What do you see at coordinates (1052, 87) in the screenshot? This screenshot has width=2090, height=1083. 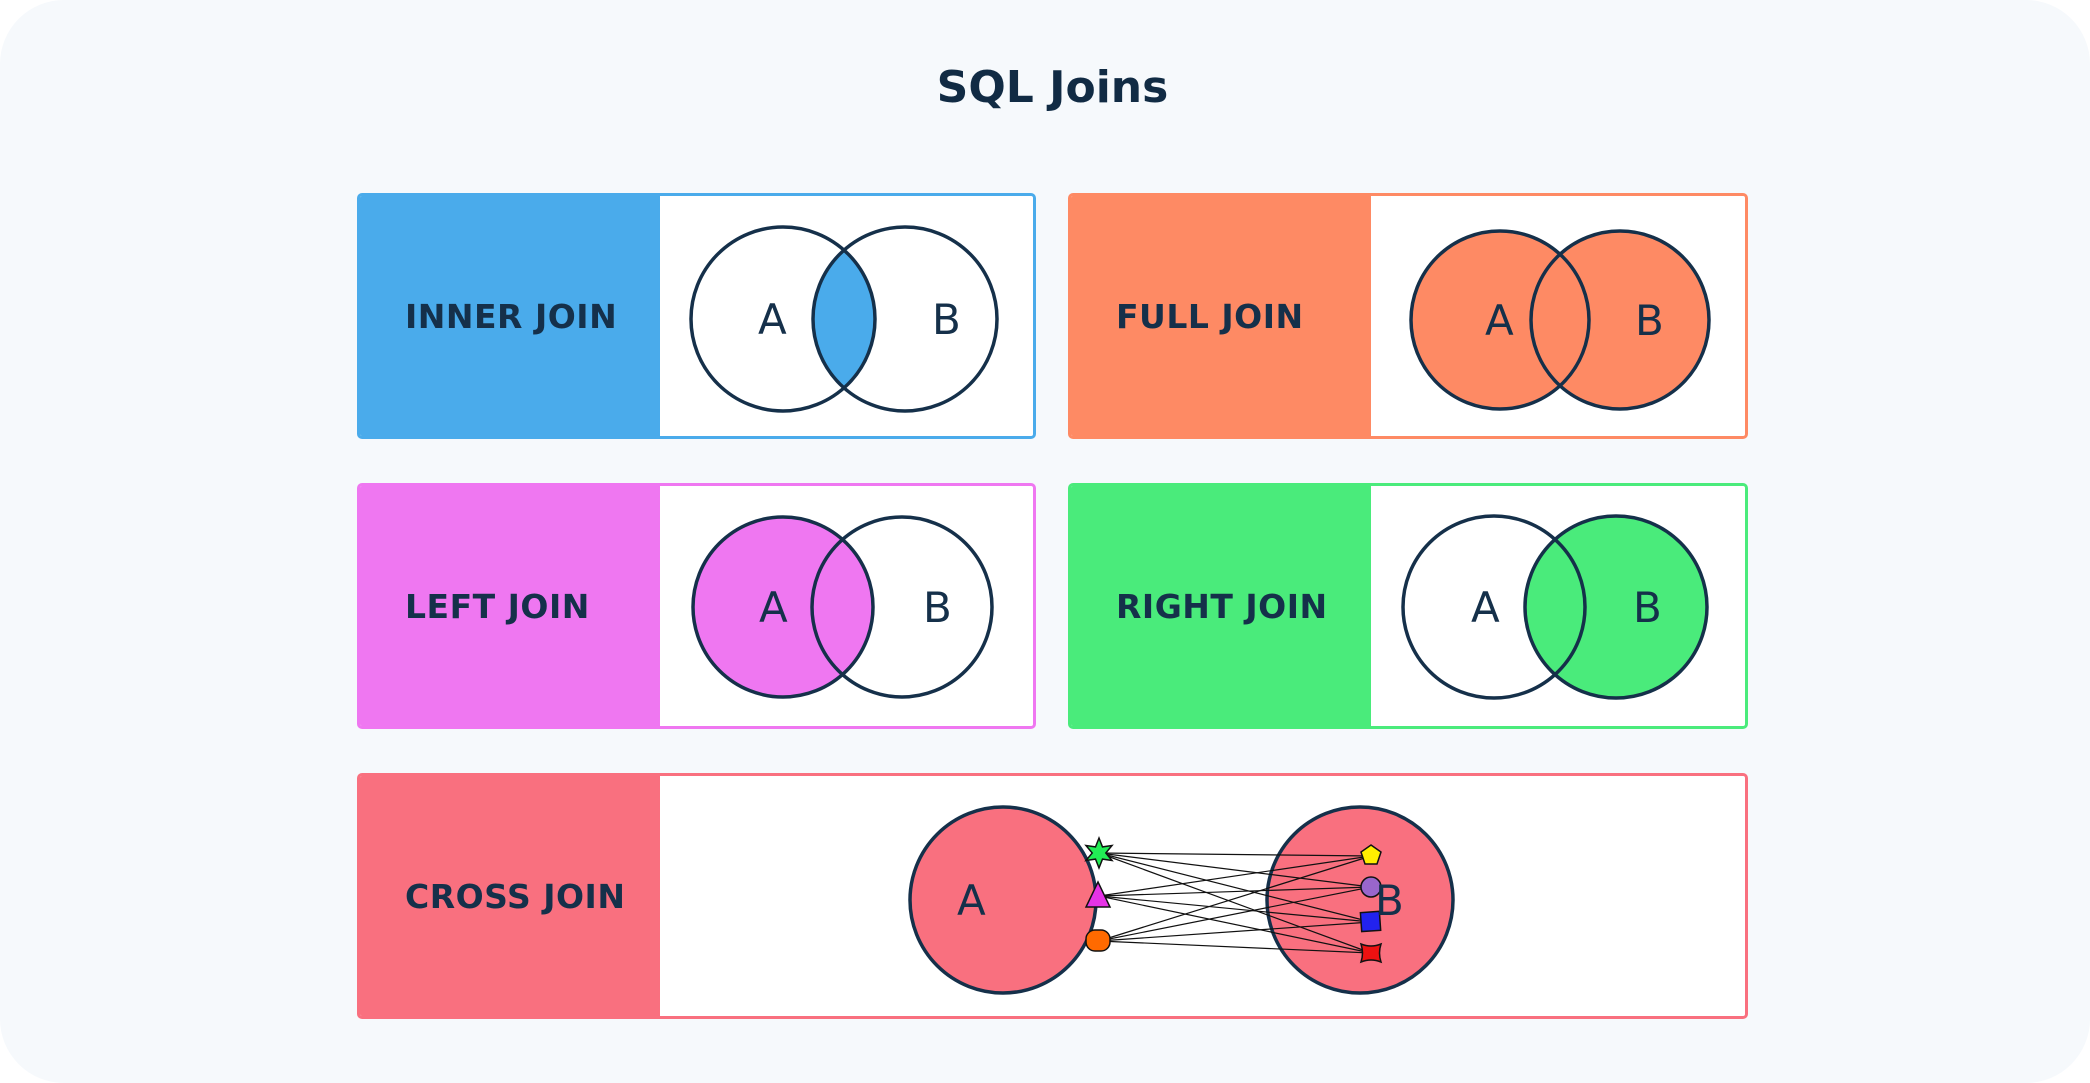 I see `page-title: SQL Joins` at bounding box center [1052, 87].